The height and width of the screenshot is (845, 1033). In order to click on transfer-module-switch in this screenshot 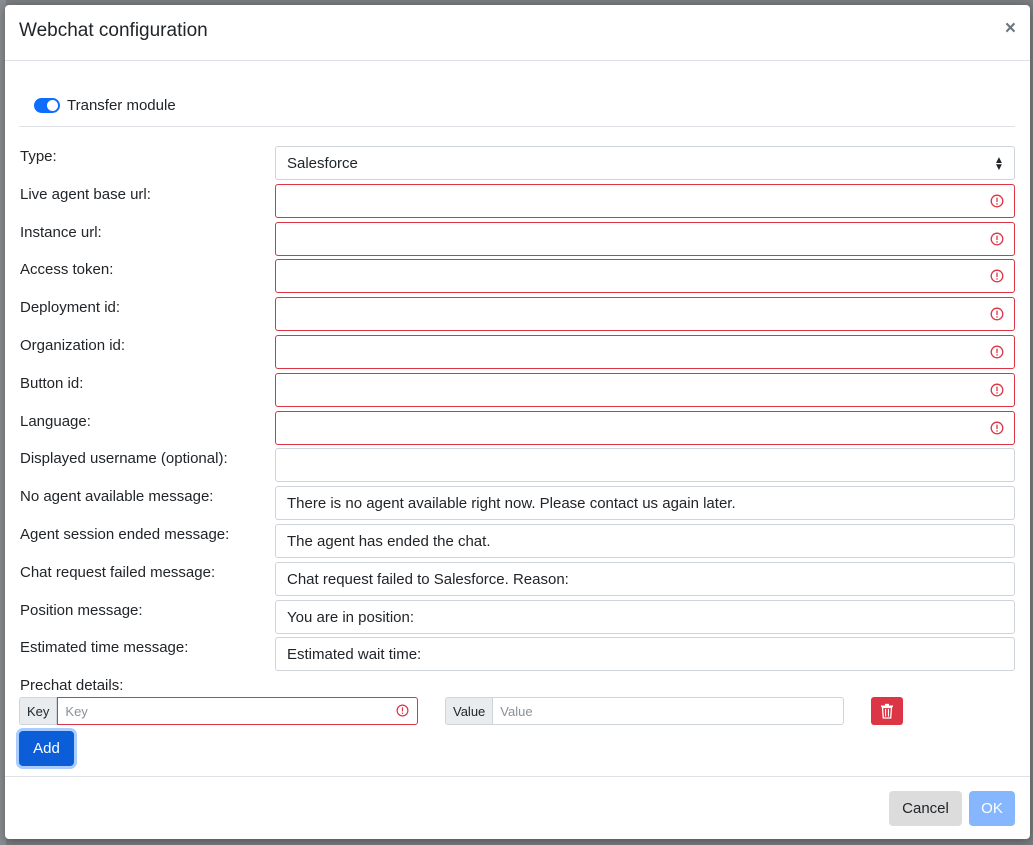, I will do `click(47, 105)`.